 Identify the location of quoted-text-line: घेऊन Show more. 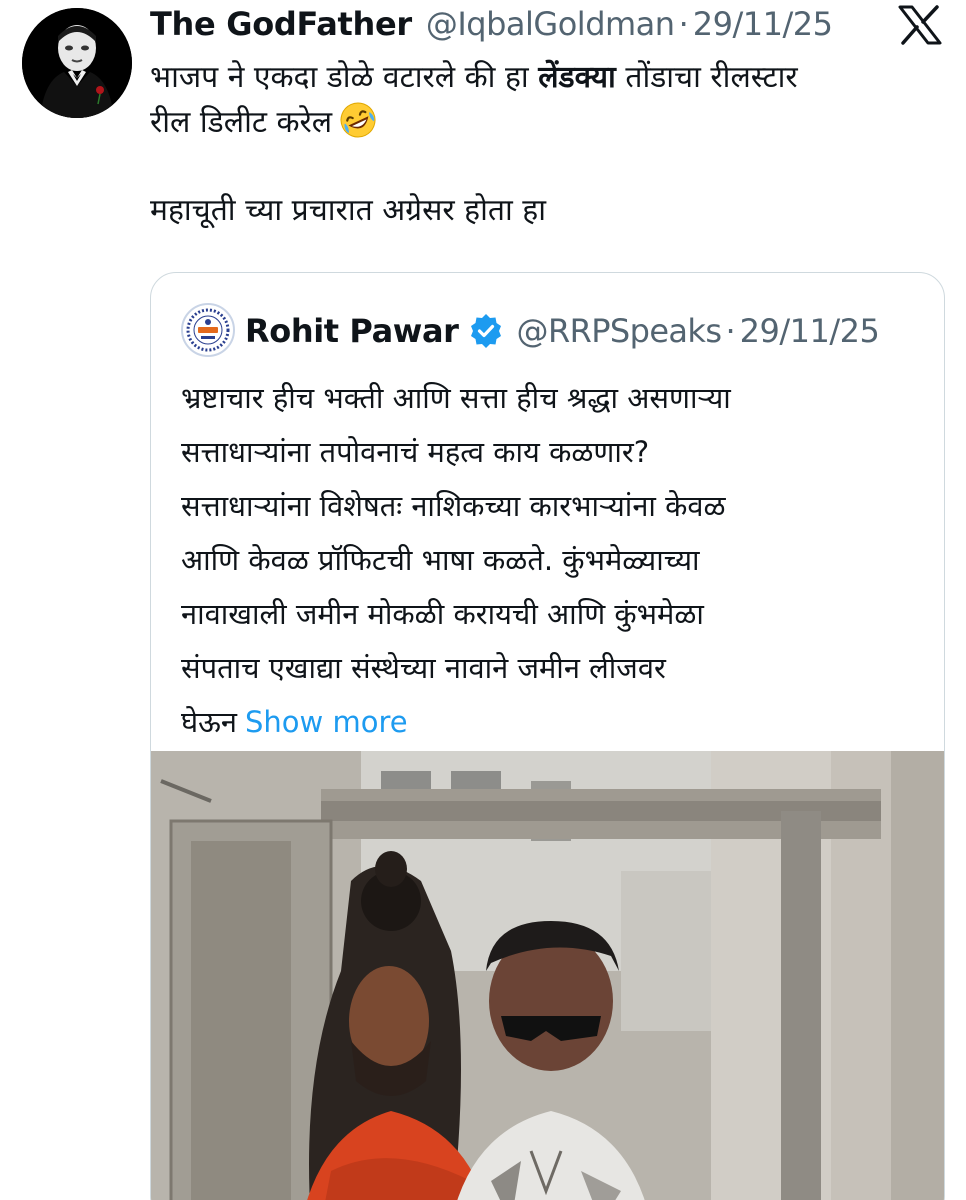
(556, 722).